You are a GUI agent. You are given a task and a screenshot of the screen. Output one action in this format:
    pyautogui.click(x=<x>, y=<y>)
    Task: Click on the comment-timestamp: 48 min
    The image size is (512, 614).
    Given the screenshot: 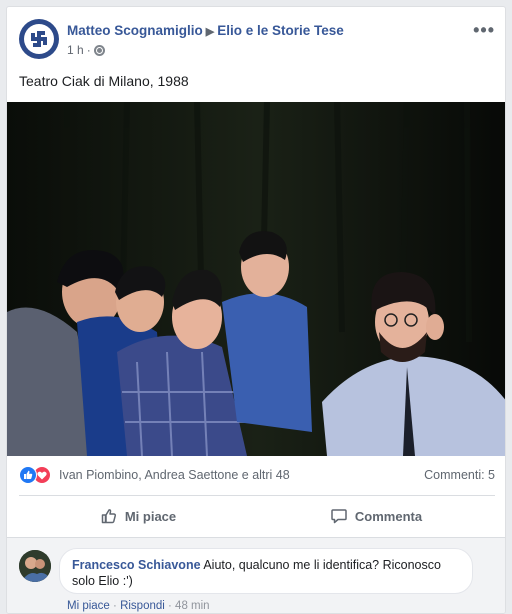 What is the action you would take?
    pyautogui.click(x=192, y=606)
    